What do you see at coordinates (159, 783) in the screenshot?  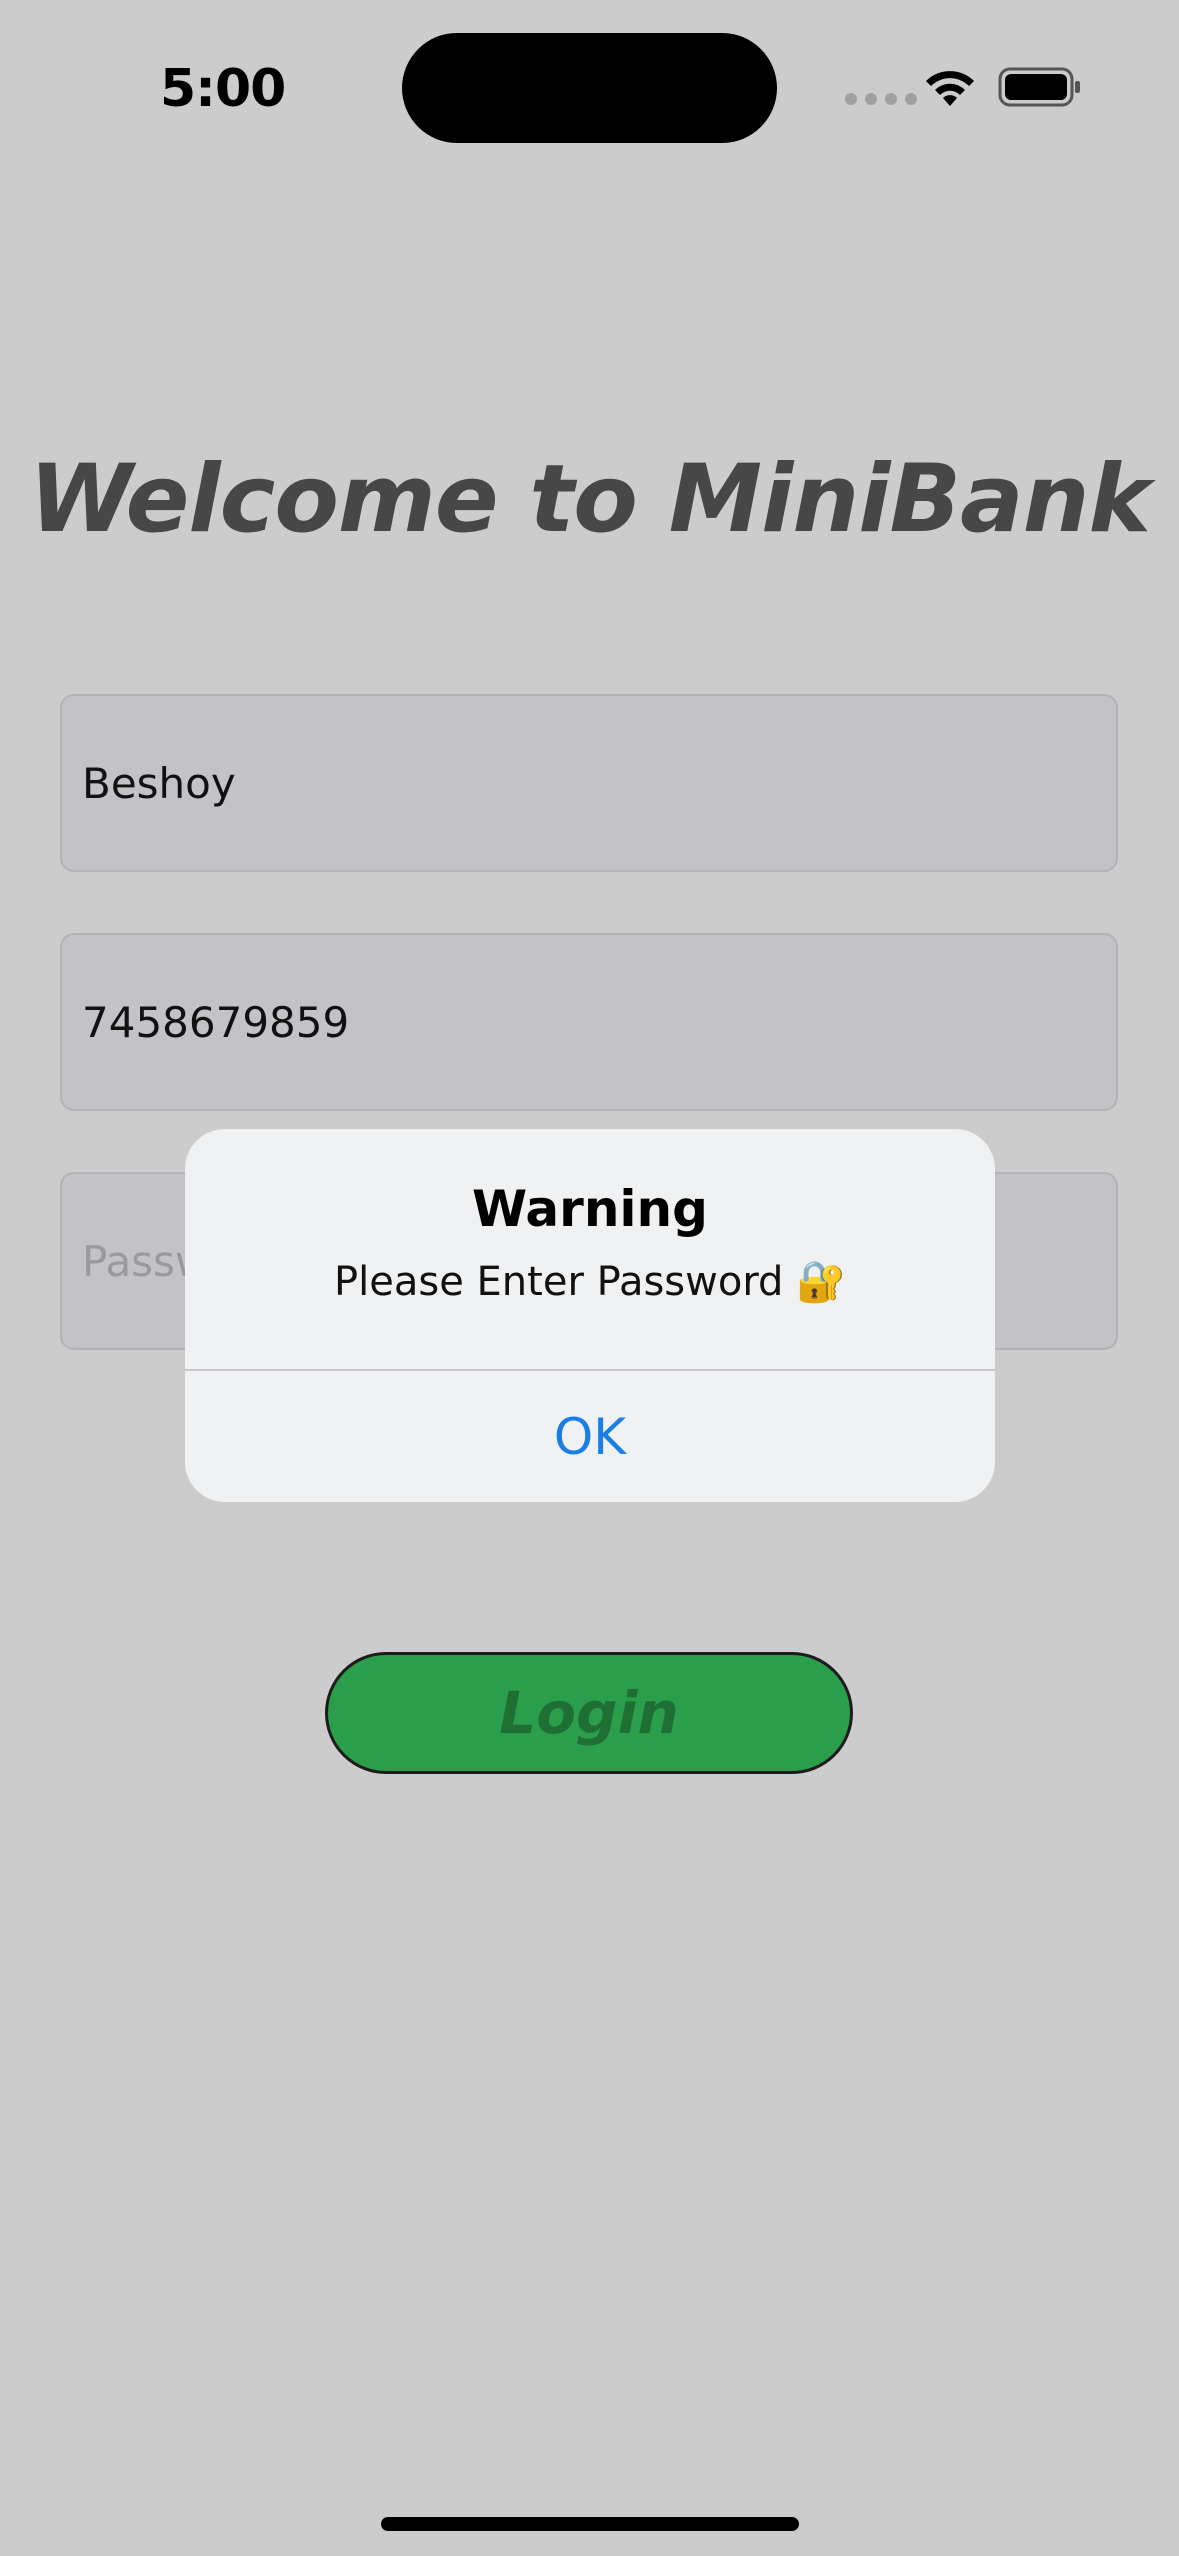 I see `name-field-value: Beshoy` at bounding box center [159, 783].